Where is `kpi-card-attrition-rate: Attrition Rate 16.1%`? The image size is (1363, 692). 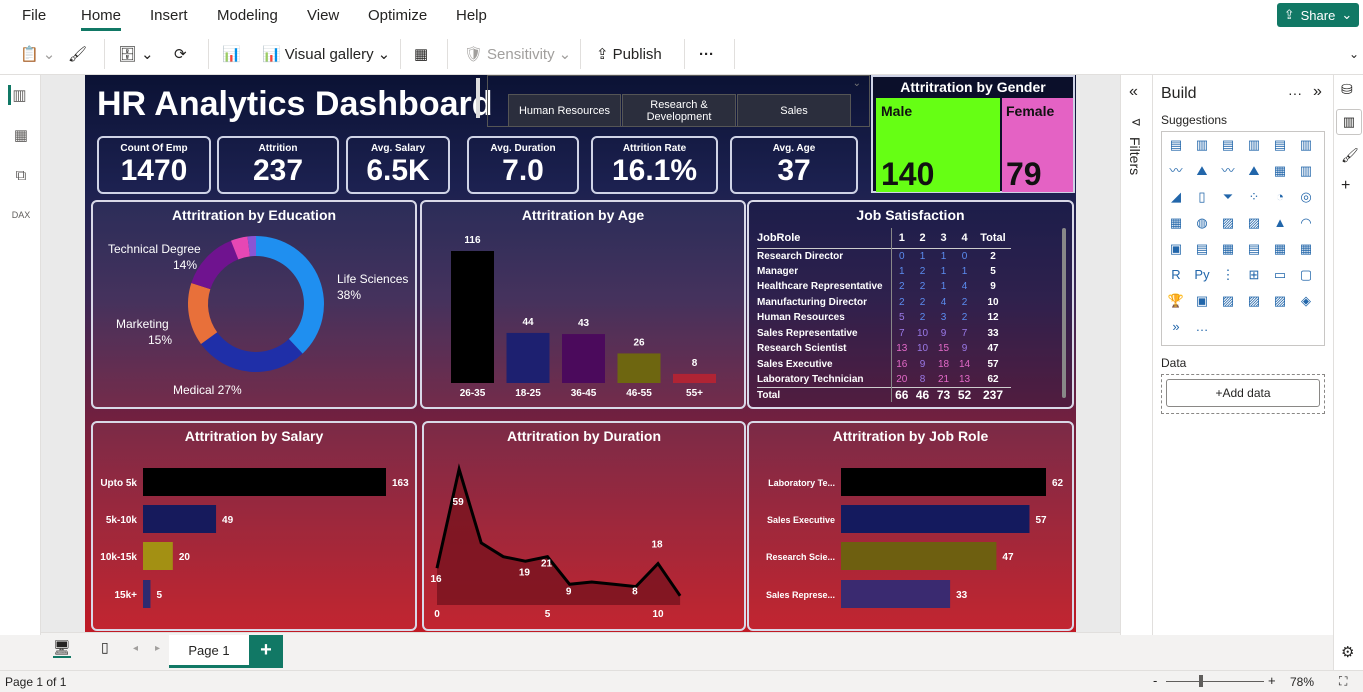 kpi-card-attrition-rate: Attrition Rate 16.1% is located at coordinates (654, 165).